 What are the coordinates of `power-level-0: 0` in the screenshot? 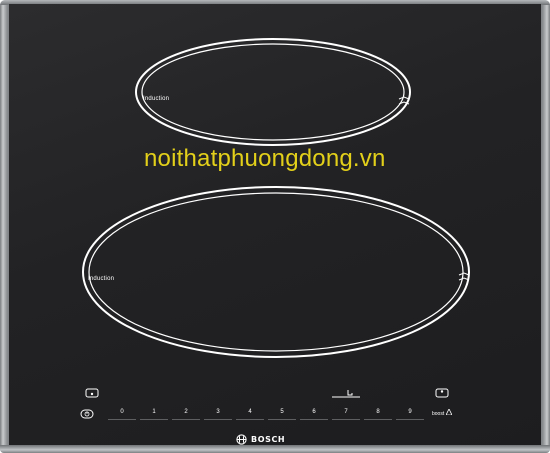 It's located at (122, 412).